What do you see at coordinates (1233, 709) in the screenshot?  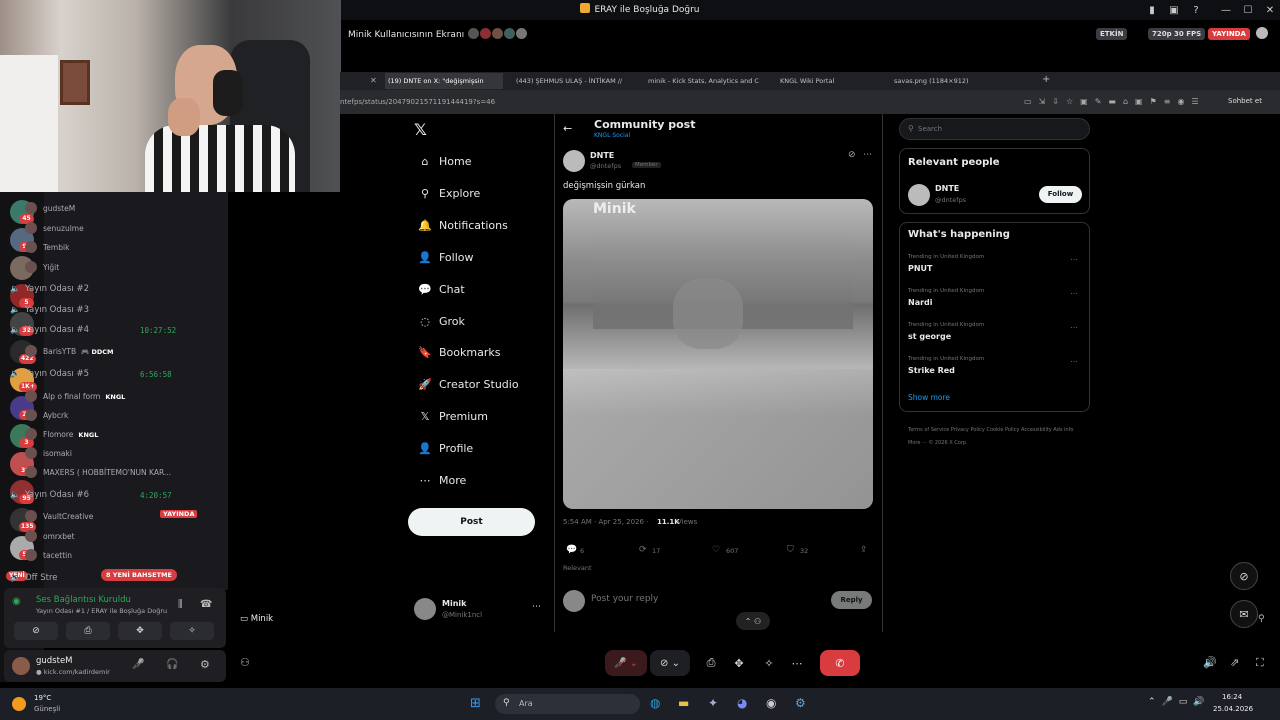 I see `clock-date: 25.04.2026` at bounding box center [1233, 709].